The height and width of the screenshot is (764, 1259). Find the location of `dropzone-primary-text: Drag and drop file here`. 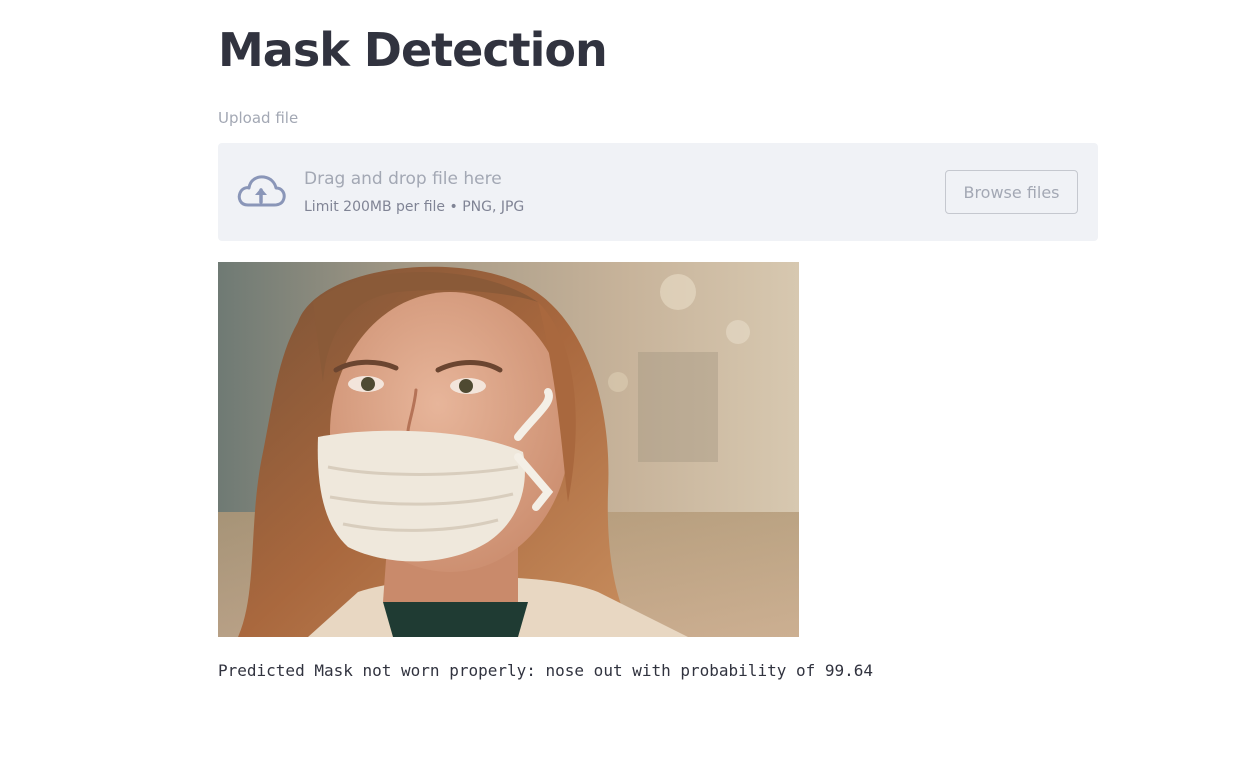

dropzone-primary-text: Drag and drop file here is located at coordinates (403, 179).